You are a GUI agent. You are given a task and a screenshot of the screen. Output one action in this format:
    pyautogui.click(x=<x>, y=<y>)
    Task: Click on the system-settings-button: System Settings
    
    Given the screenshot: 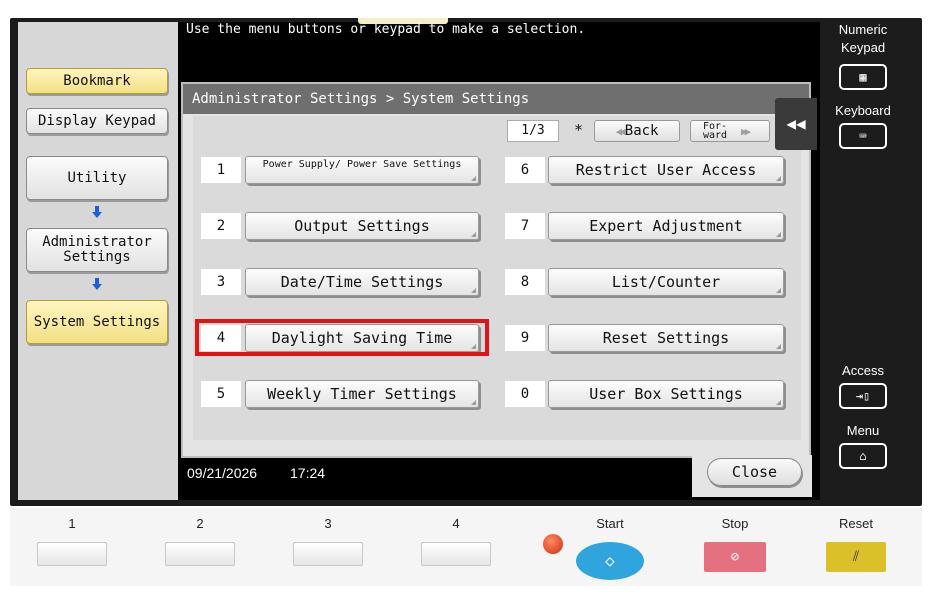 What is the action you would take?
    pyautogui.click(x=97, y=322)
    